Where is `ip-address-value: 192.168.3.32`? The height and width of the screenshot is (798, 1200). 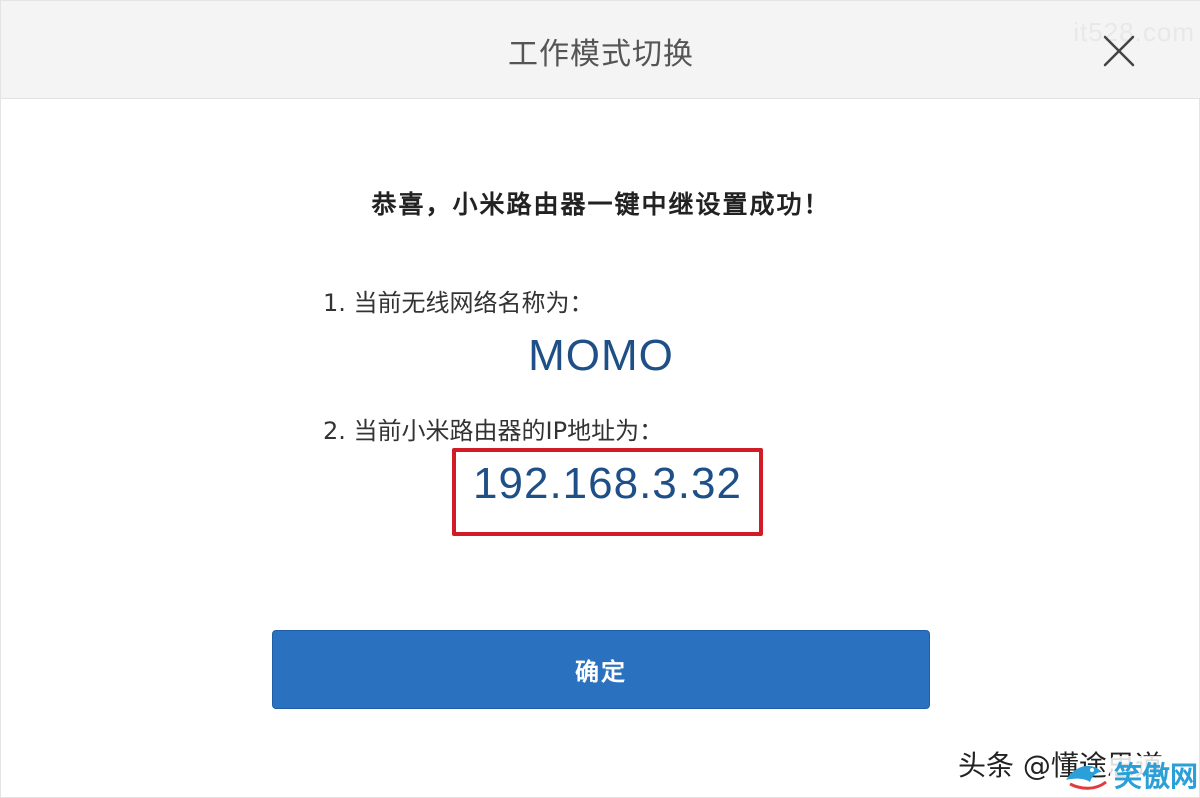 ip-address-value: 192.168.3.32 is located at coordinates (607, 483).